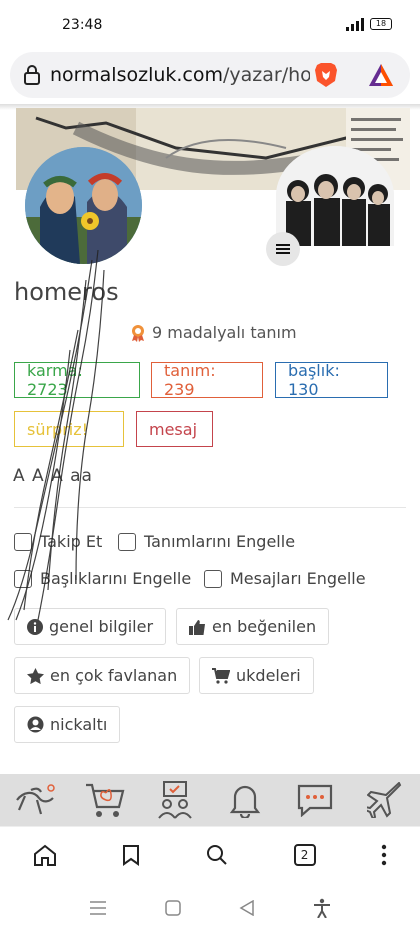  I want to click on divider, so click(210, 507).